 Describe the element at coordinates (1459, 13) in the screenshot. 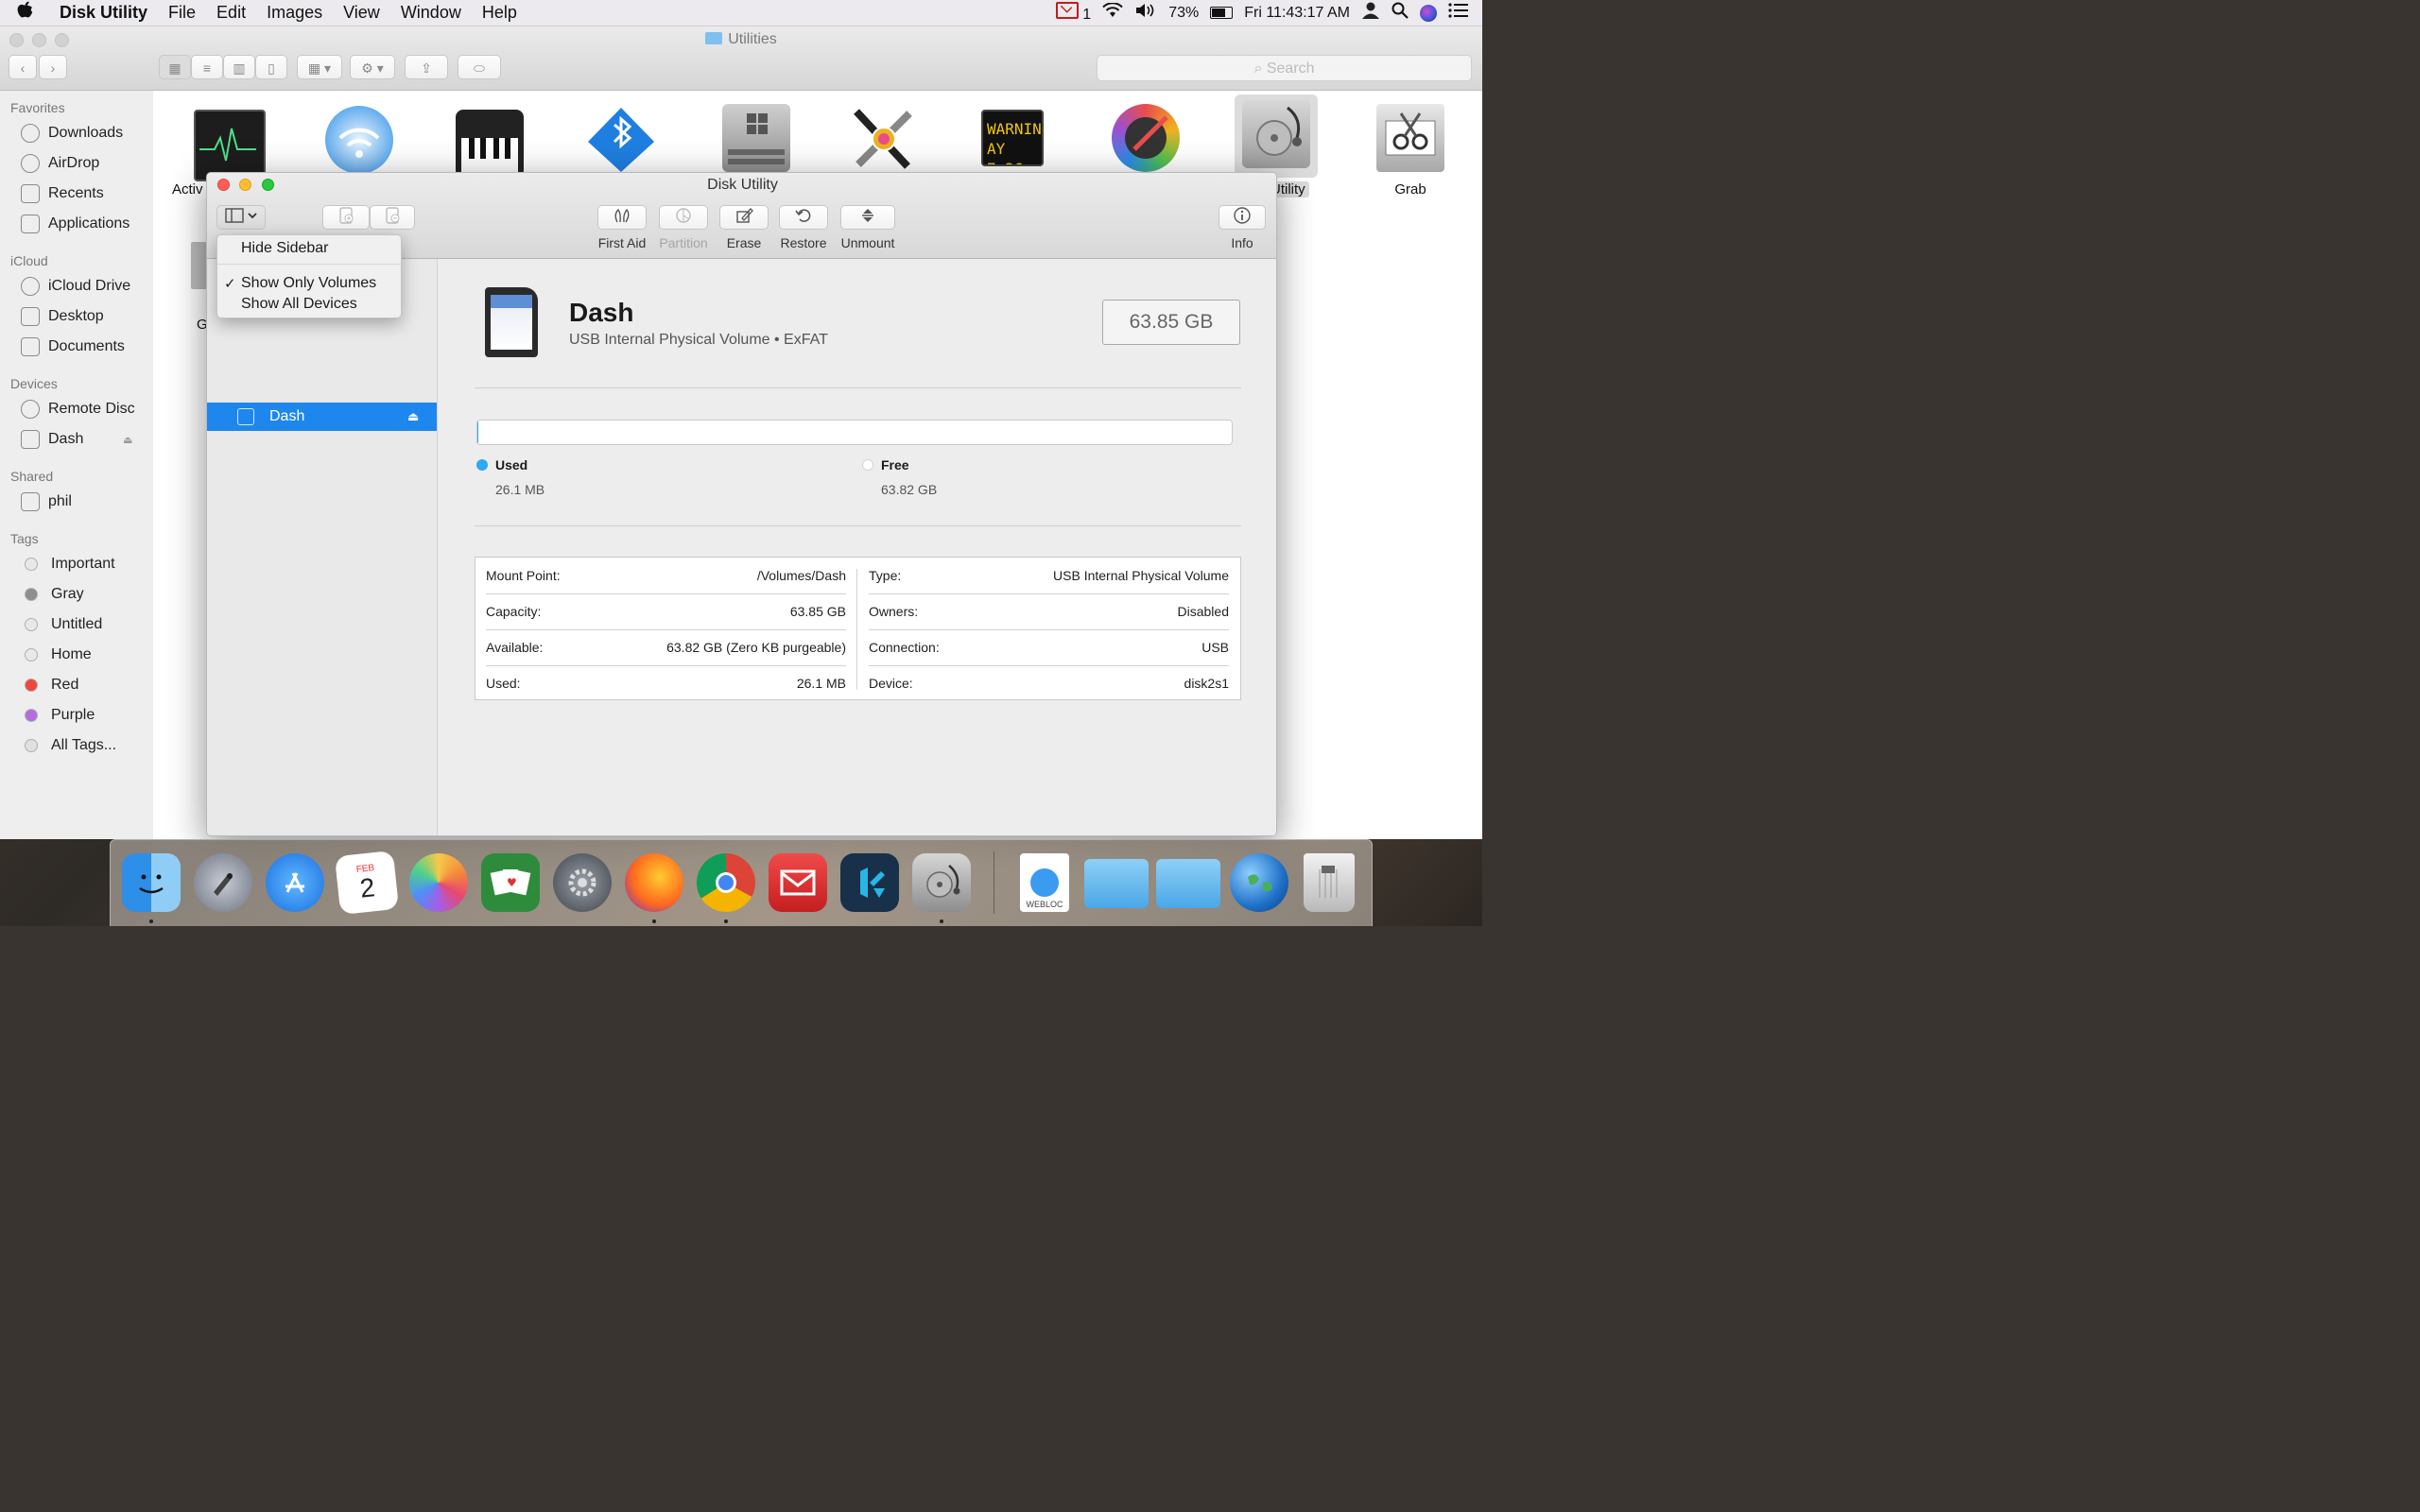

I see `notification-center-icon` at that location.